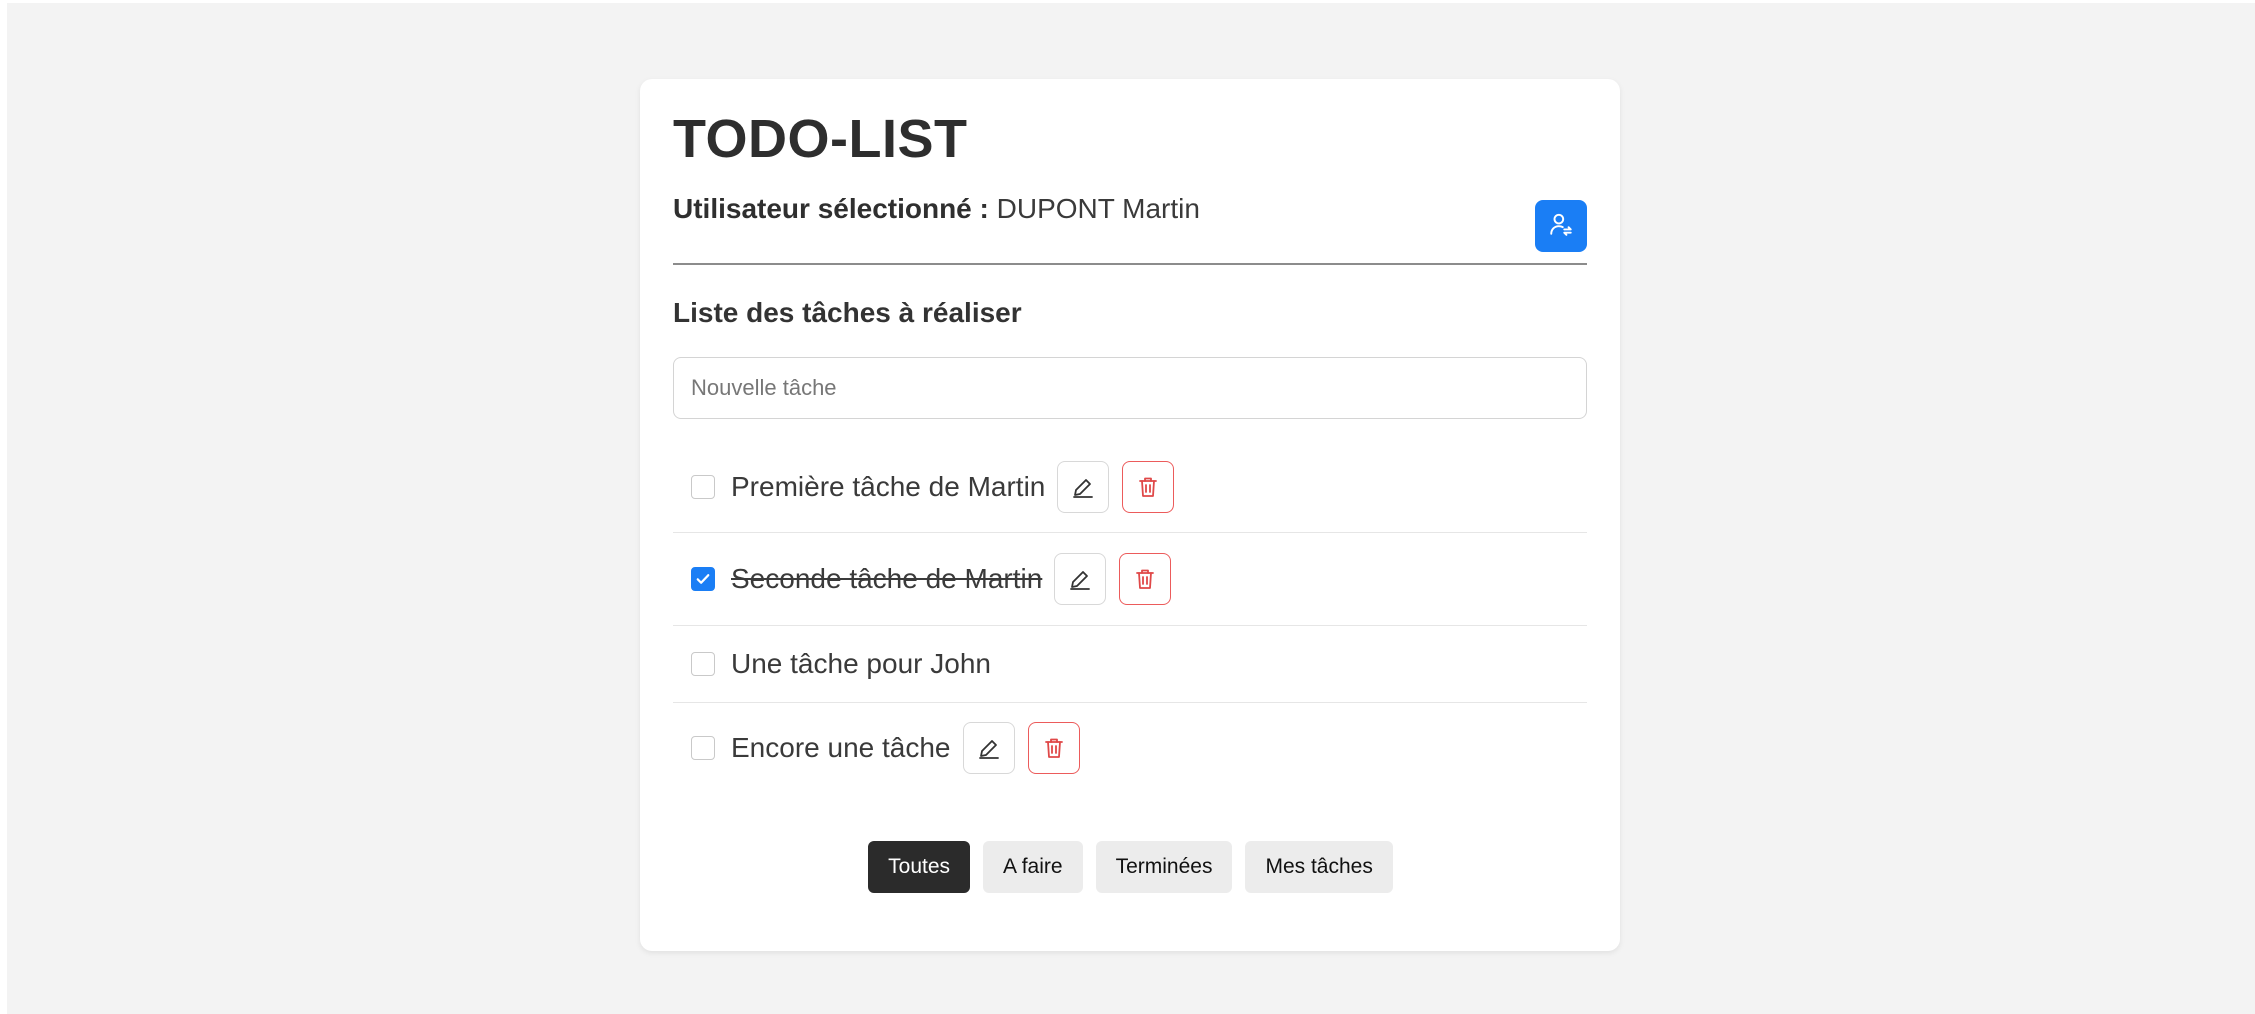 The image size is (2255, 1014). I want to click on task-item: Seconde tâche de Martin, so click(1130, 578).